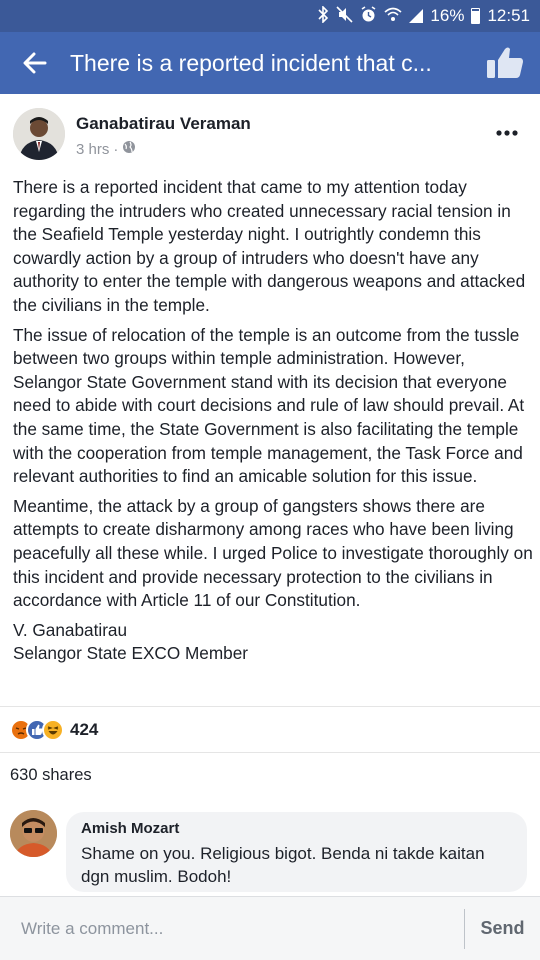  What do you see at coordinates (70, 629) in the screenshot?
I see `signature-name: V. Ganabatirau` at bounding box center [70, 629].